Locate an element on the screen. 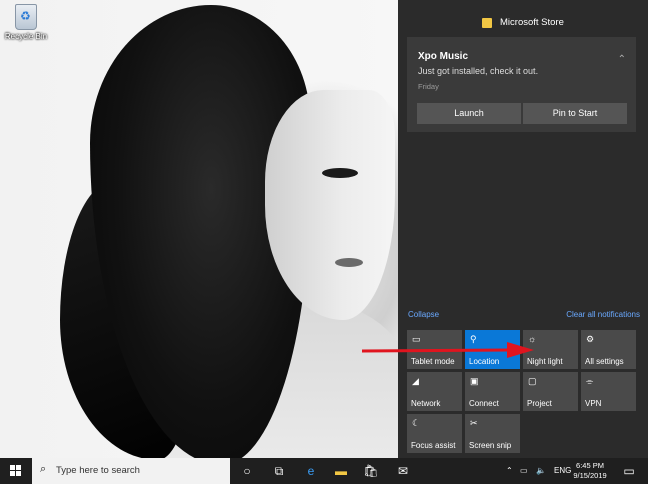 This screenshot has width=648, height=484. edge-browser-icon: e is located at coordinates (311, 471).